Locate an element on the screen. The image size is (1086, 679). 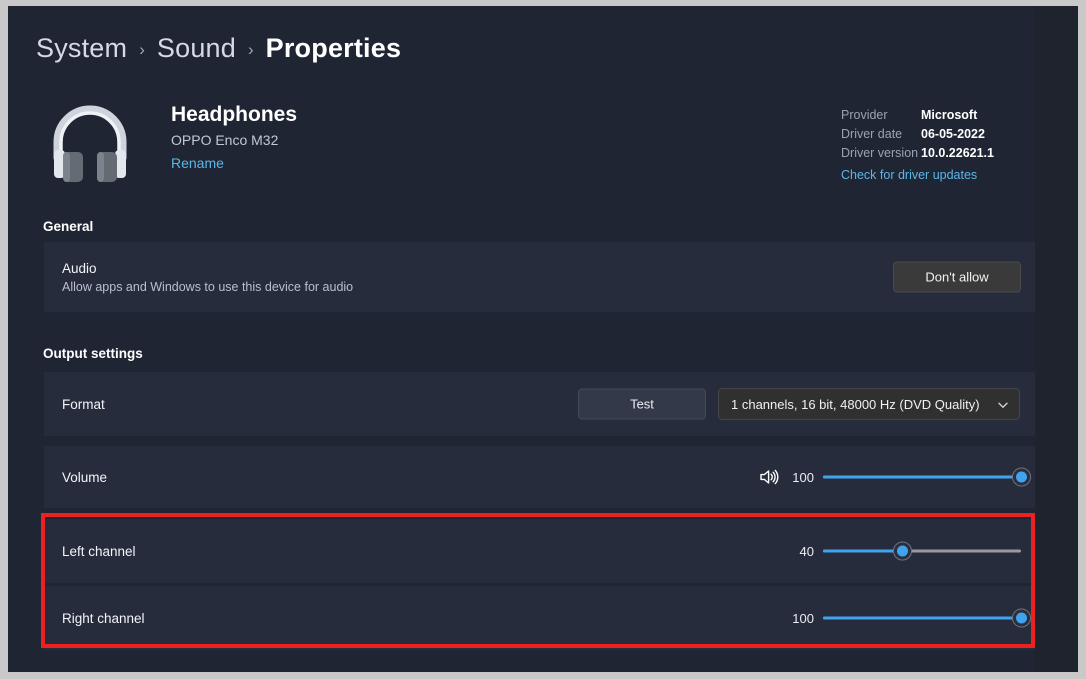
volume-slider is located at coordinates (927, 477).